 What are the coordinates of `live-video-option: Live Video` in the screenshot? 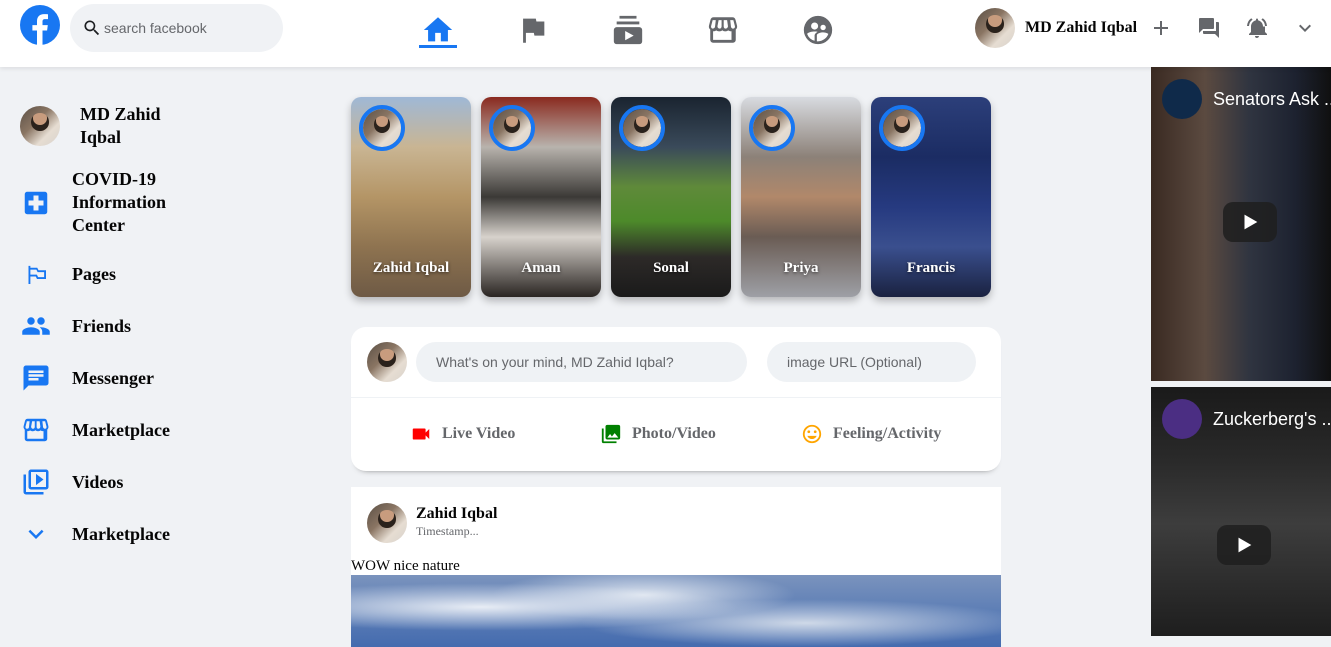 It's located at (462, 434).